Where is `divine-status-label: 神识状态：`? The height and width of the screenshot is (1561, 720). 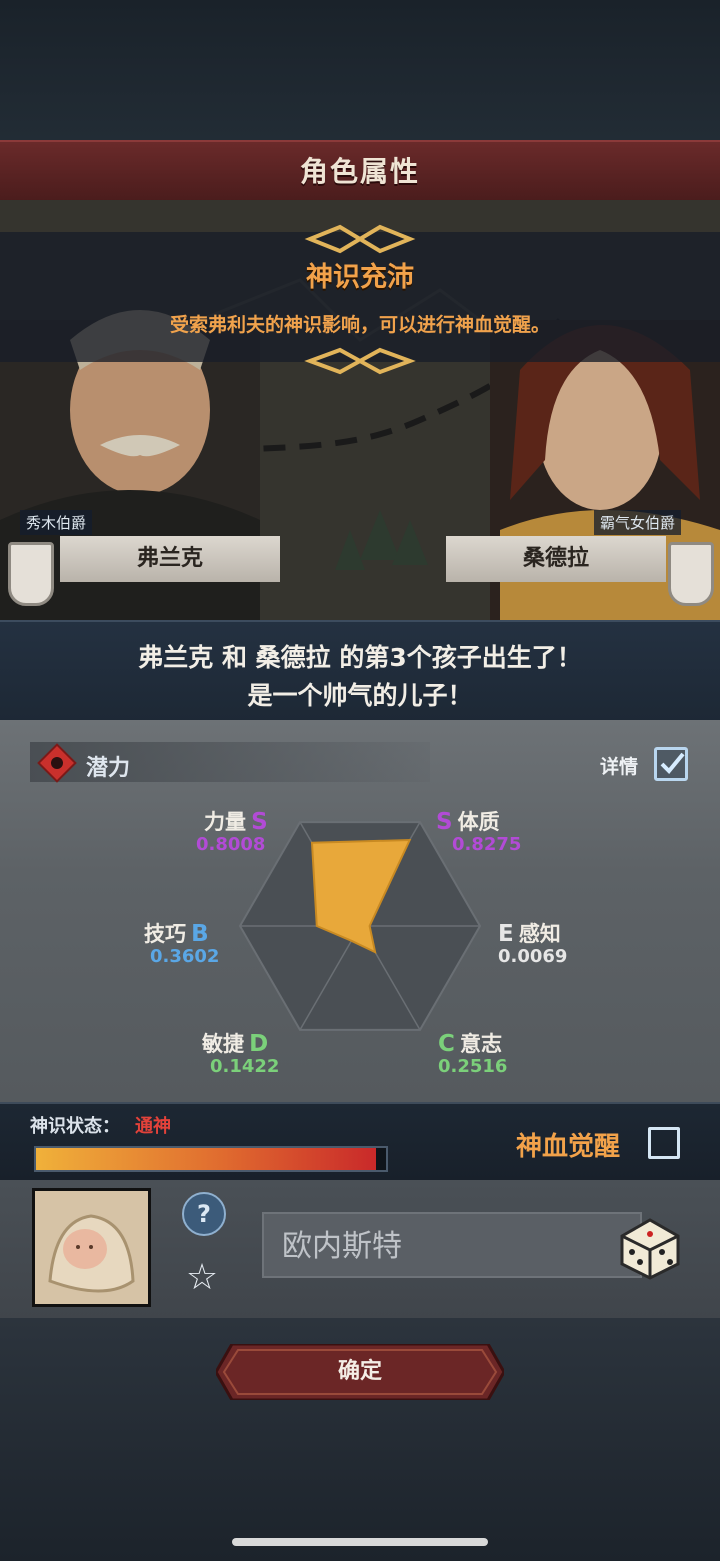 divine-status-label: 神识状态： is located at coordinates (75, 1126).